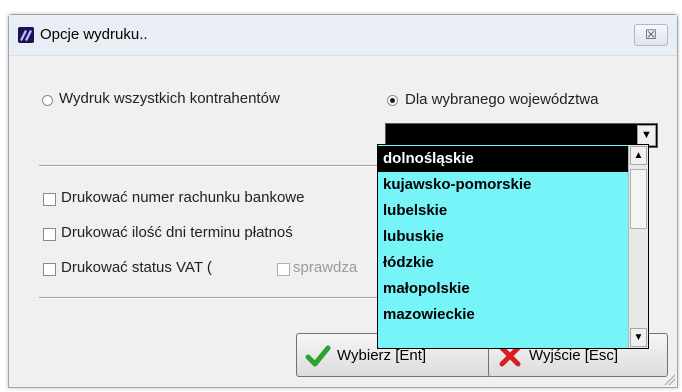  I want to click on checkbox-vat-status, so click(49, 269).